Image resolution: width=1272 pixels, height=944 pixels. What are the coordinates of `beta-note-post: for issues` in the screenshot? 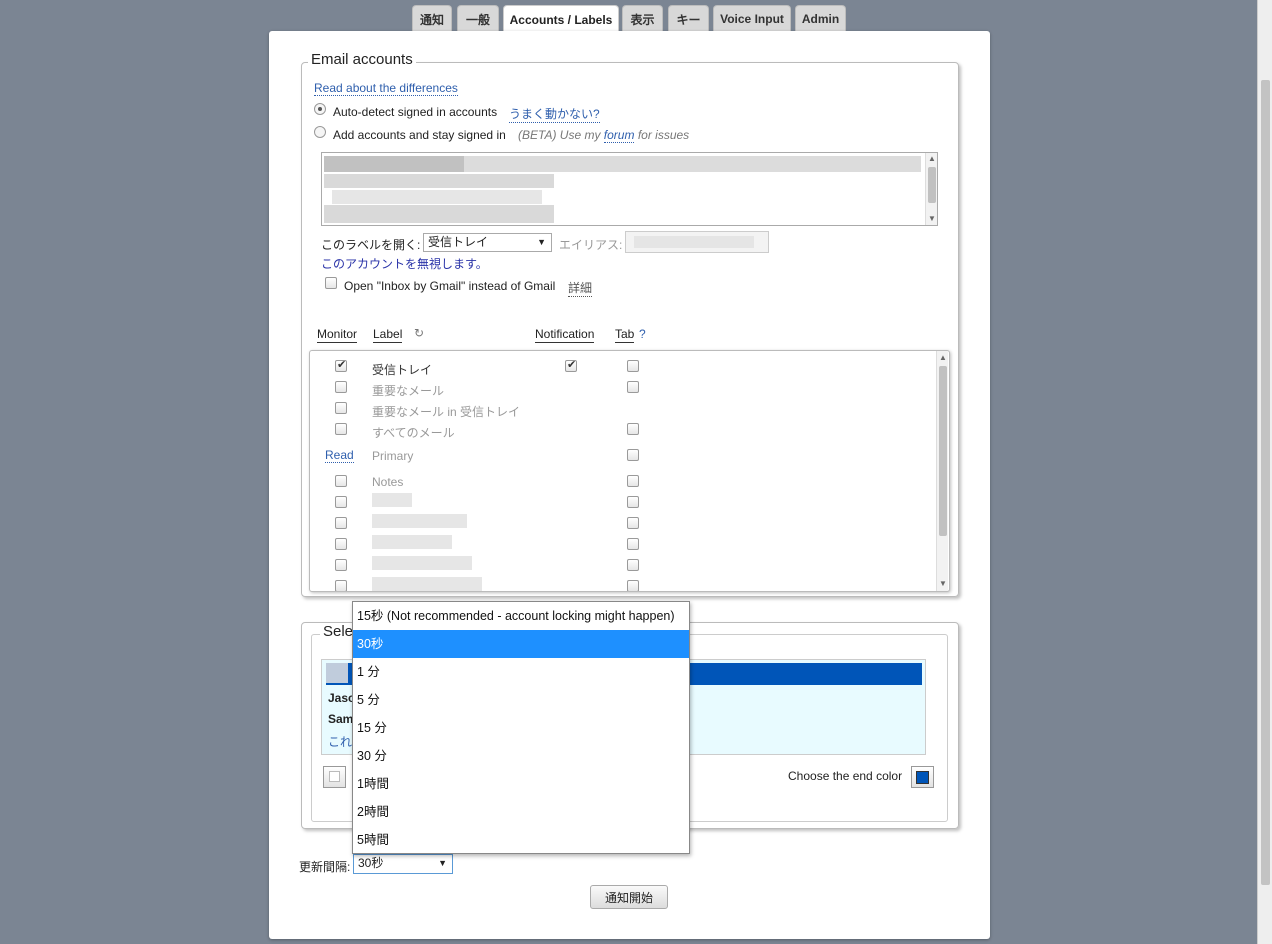 It's located at (663, 135).